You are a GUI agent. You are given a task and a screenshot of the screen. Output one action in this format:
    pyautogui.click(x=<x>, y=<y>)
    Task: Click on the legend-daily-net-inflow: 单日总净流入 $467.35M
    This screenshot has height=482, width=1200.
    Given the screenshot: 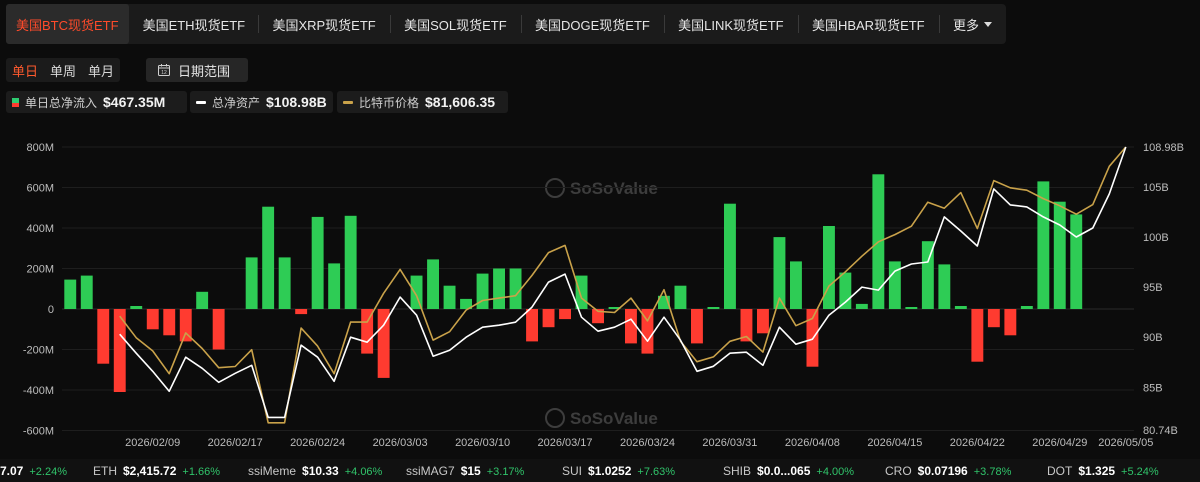 What is the action you would take?
    pyautogui.click(x=96, y=102)
    